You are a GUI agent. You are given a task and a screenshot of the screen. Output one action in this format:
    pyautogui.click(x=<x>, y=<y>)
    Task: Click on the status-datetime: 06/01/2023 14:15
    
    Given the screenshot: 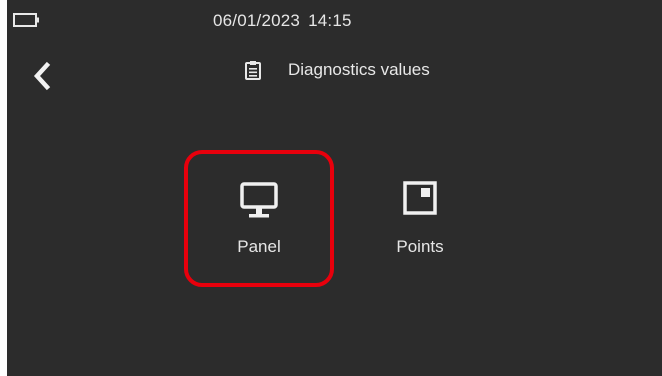 What is the action you would take?
    pyautogui.click(x=282, y=21)
    